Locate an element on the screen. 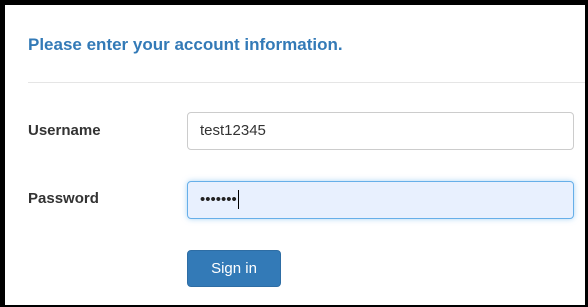 This screenshot has height=307, width=588. username-input: test12345 is located at coordinates (380, 131).